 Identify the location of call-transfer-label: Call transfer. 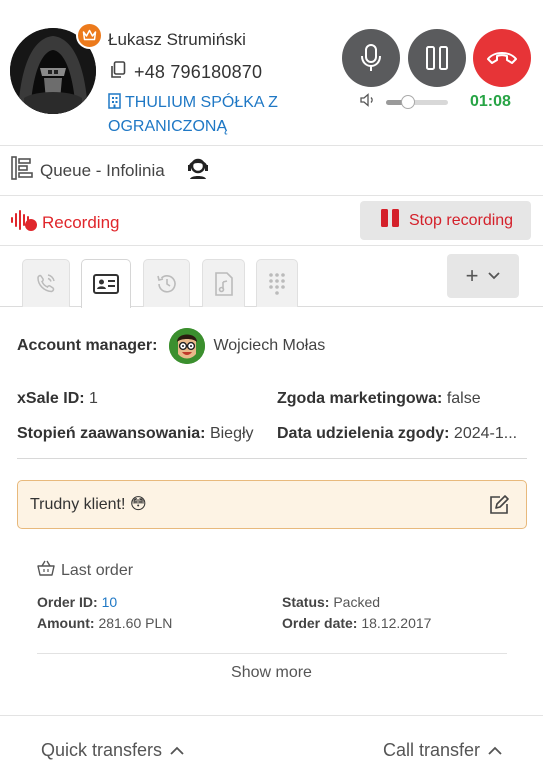
(432, 750).